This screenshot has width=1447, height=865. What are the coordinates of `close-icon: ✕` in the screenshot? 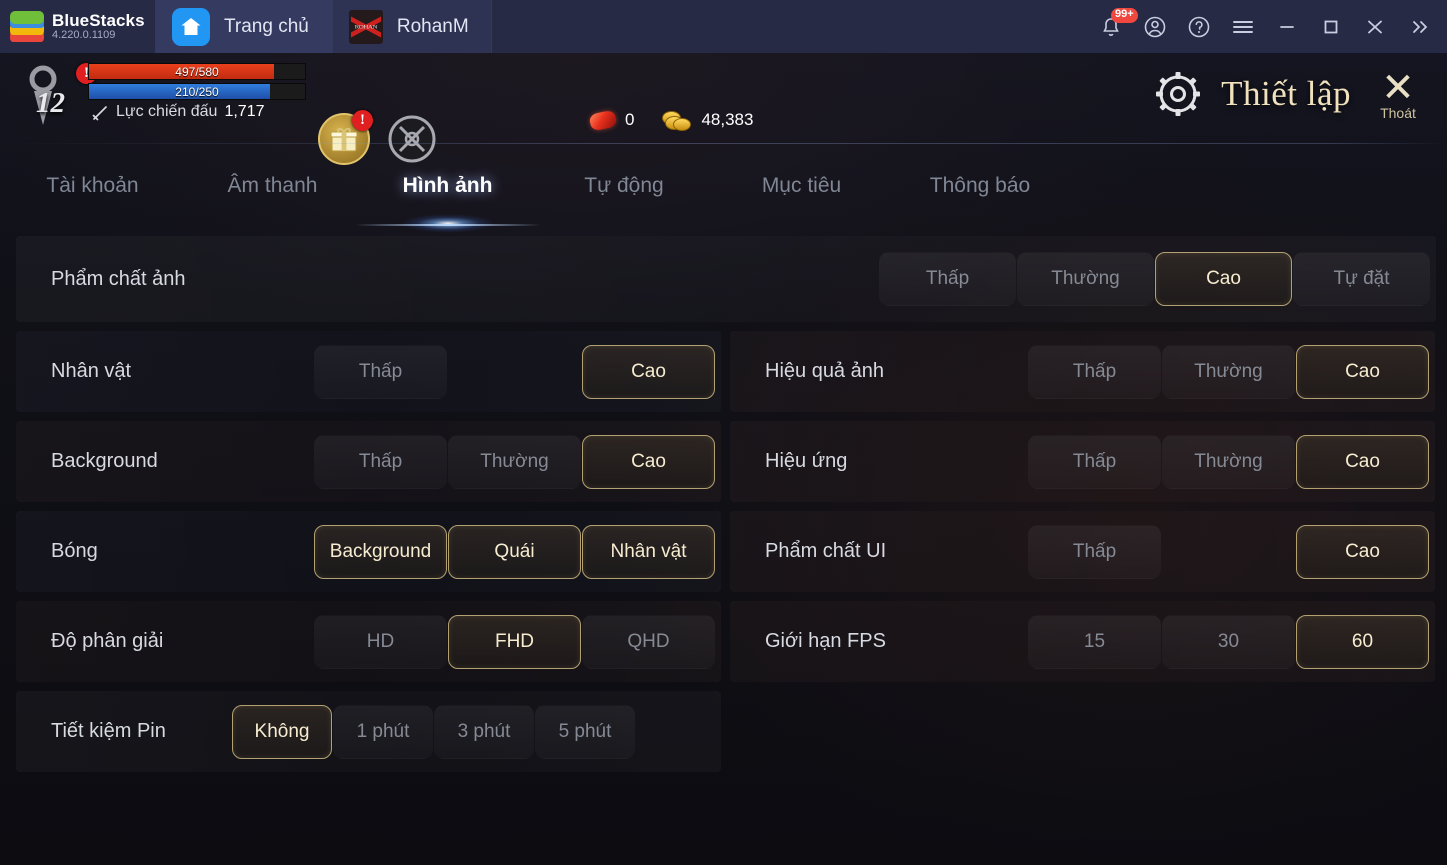 It's located at (1398, 88).